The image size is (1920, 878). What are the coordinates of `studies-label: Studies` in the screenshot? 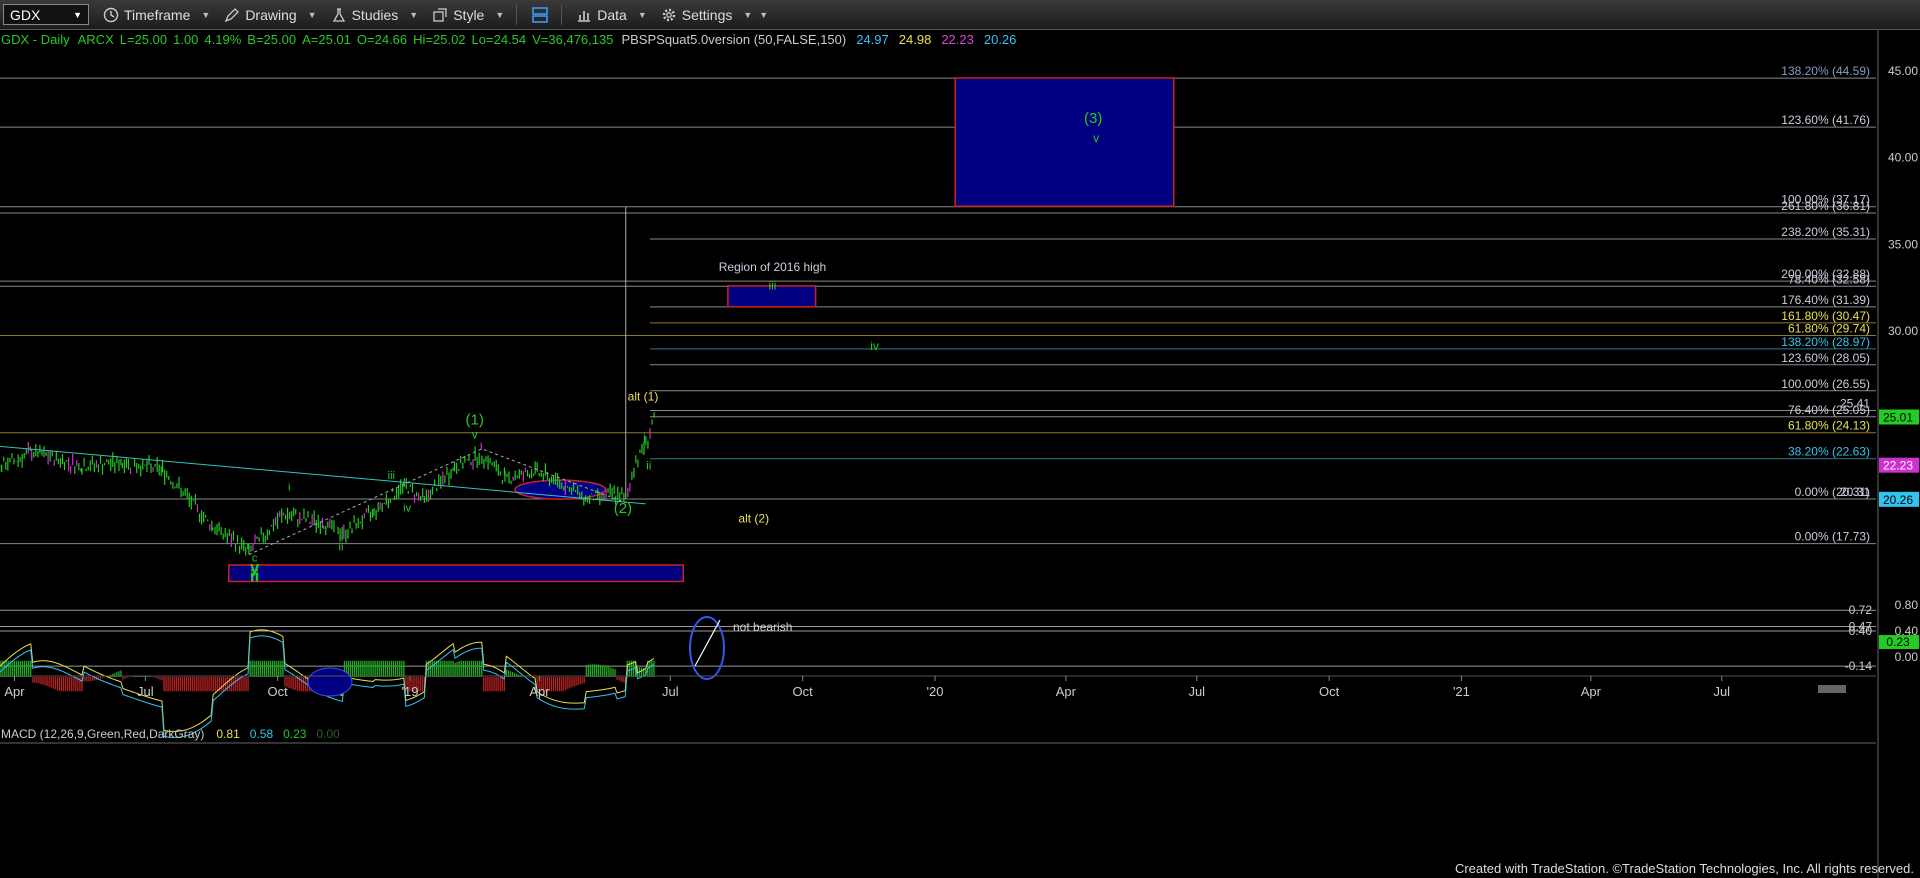 It's located at (375, 14).